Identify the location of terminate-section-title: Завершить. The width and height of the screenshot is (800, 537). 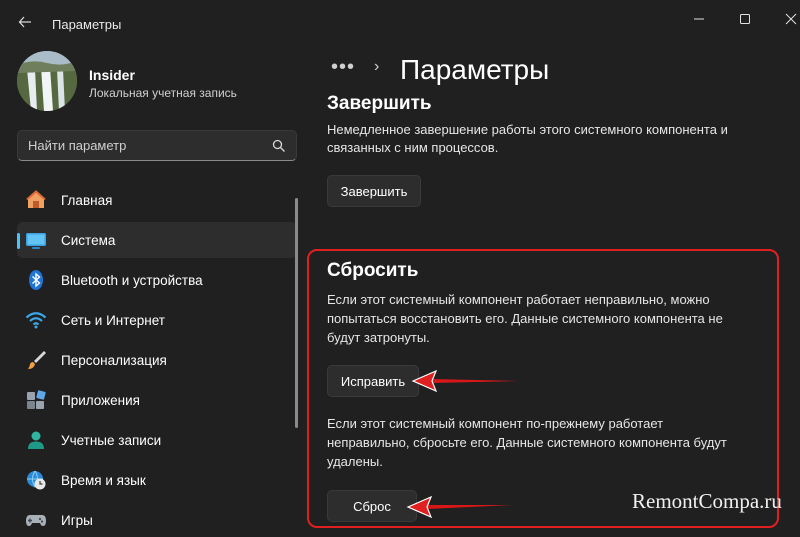
(379, 103).